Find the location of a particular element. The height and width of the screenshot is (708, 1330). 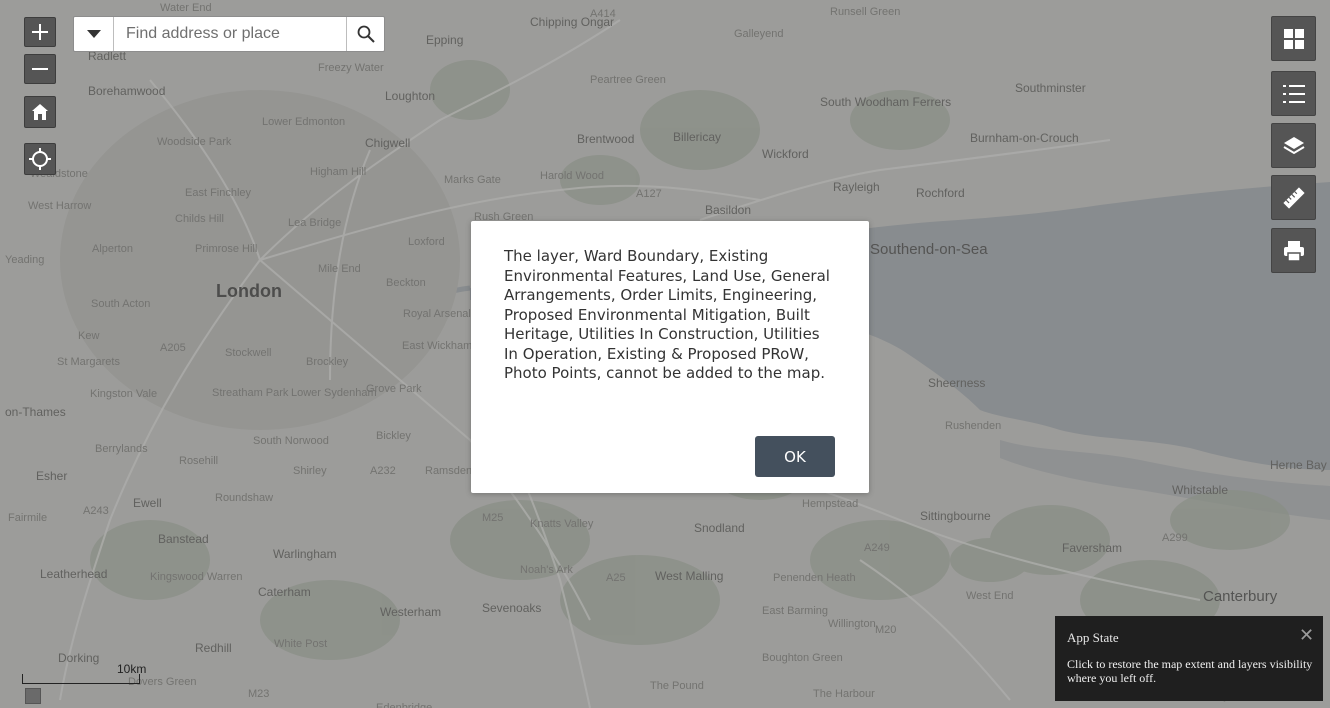

basemap-gallery-button is located at coordinates (1293, 38).